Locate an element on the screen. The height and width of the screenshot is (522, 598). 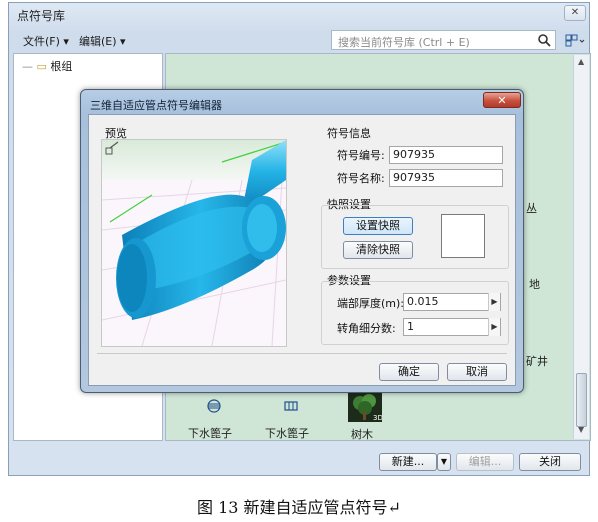
symbol-label-partial: 矿井 is located at coordinates (537, 361).